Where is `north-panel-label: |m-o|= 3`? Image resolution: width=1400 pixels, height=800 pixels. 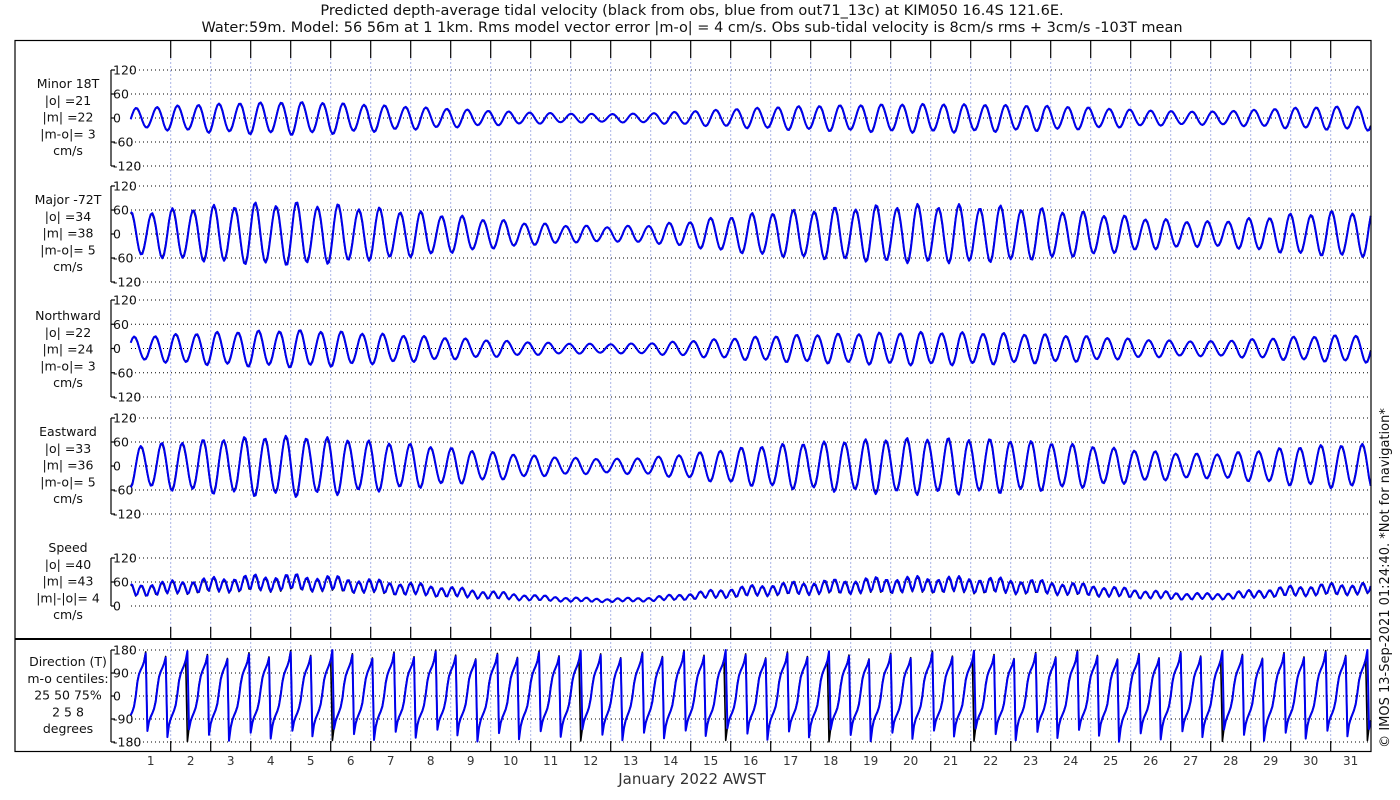
north-panel-label: |m-o|= 3 is located at coordinates (67, 365).